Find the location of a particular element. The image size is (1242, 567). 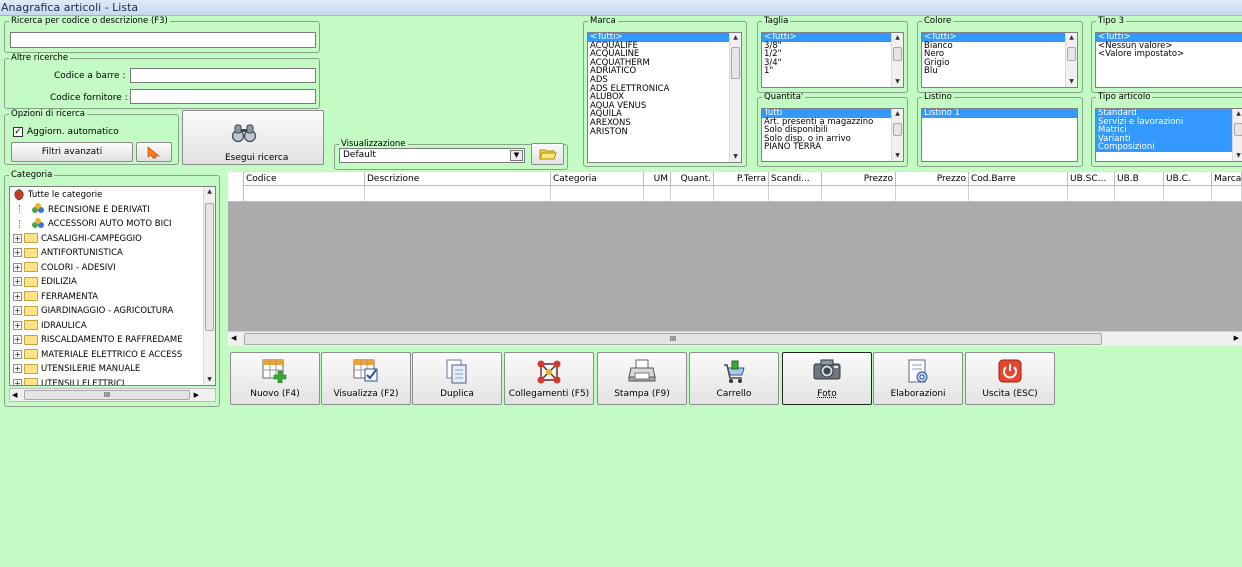

column-header: Quant. is located at coordinates (692, 179).